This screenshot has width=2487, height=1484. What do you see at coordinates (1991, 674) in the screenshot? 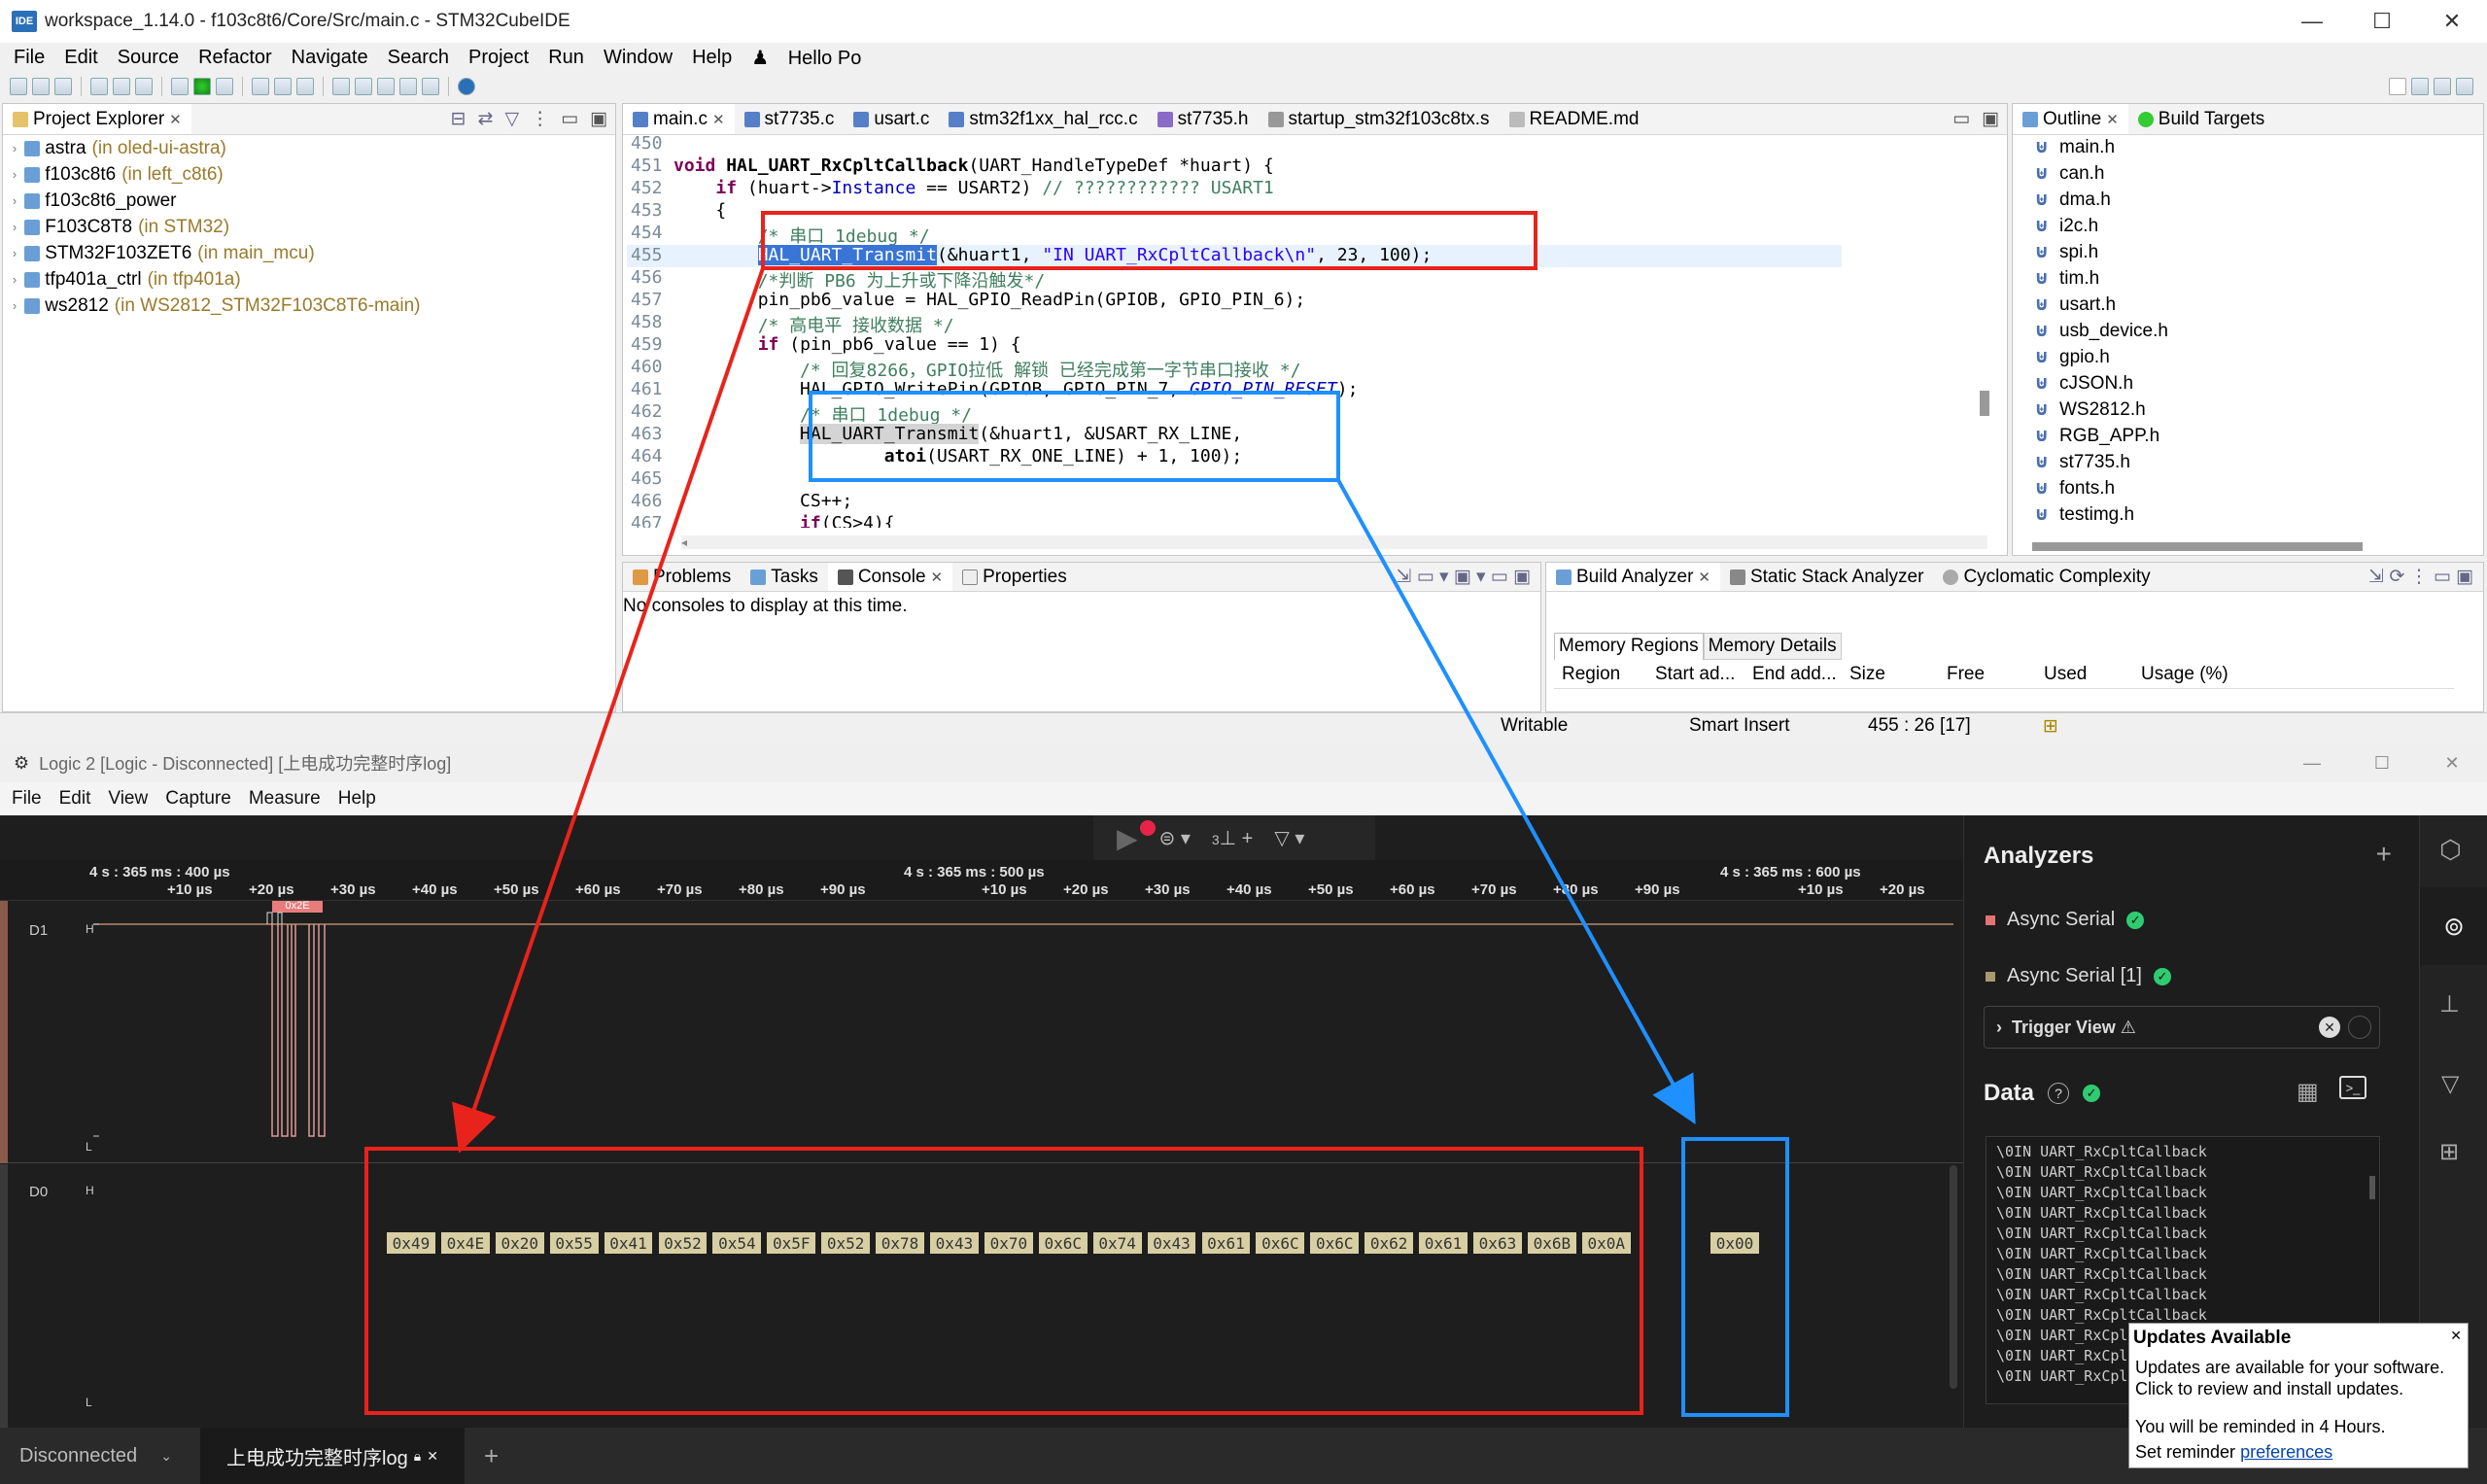
I see `column-free: Free` at bounding box center [1991, 674].